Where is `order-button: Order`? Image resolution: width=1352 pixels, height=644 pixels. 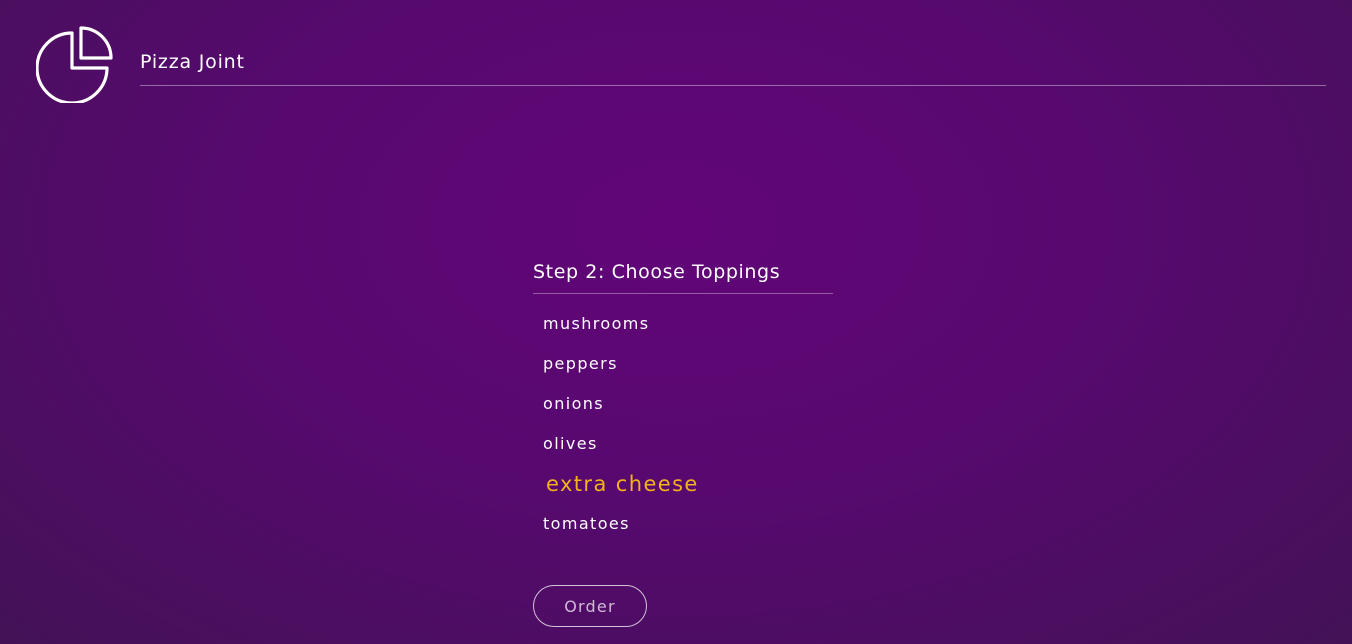 order-button: Order is located at coordinates (590, 606).